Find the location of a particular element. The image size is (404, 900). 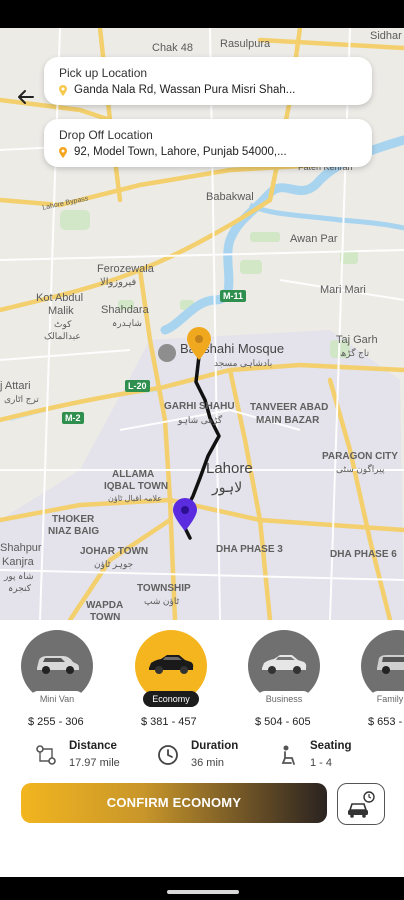

mosque-icon is located at coordinates (167, 353).